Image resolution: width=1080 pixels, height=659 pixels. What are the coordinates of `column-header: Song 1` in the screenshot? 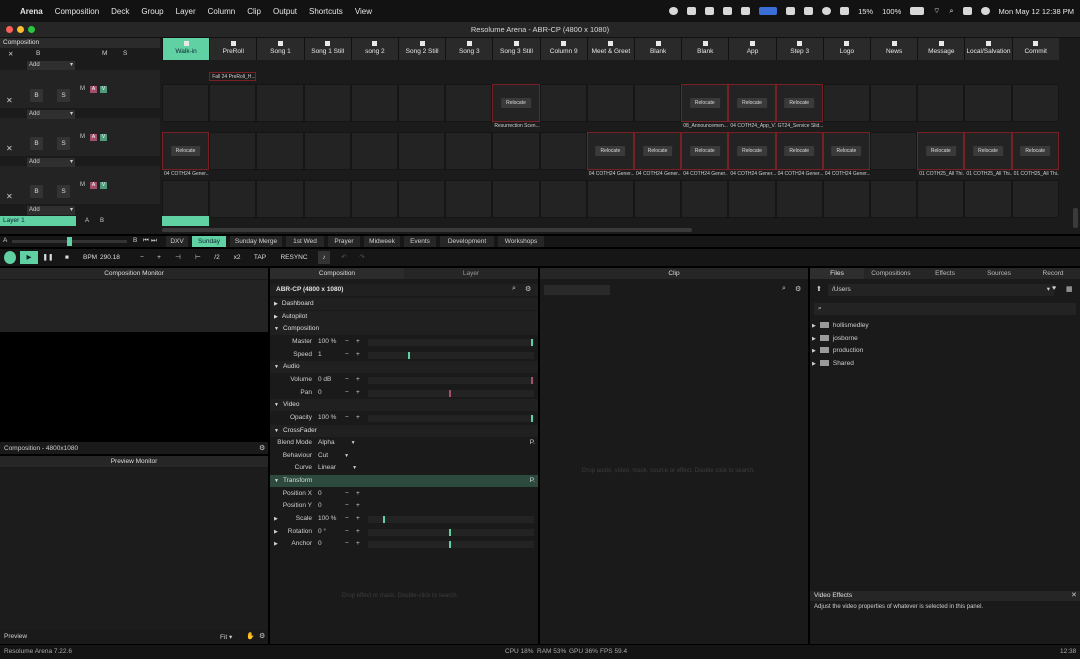 It's located at (280, 49).